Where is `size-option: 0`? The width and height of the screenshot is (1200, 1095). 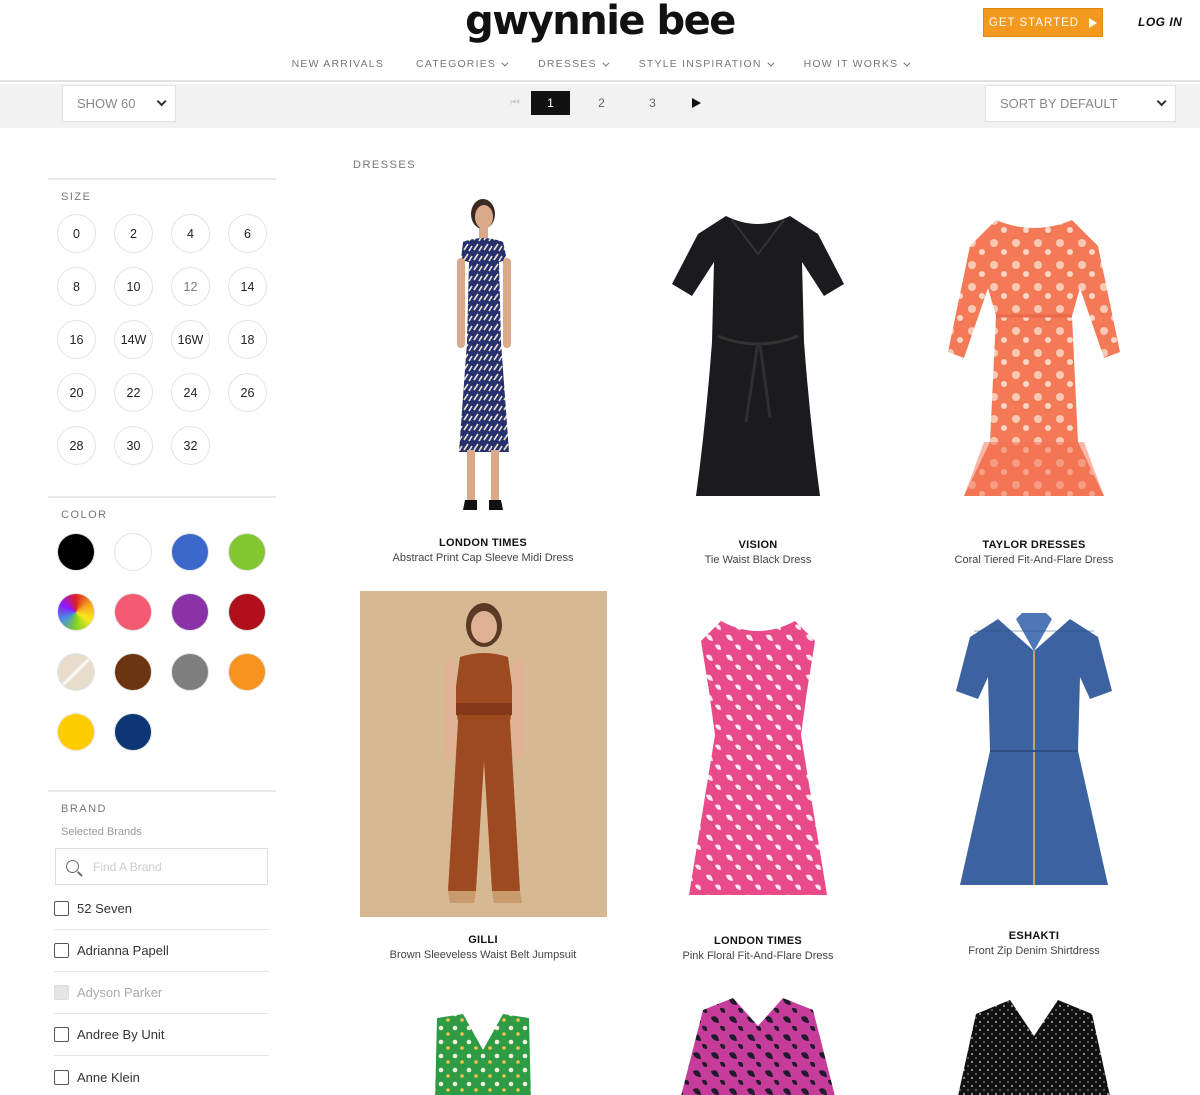
size-option: 0 is located at coordinates (76, 233).